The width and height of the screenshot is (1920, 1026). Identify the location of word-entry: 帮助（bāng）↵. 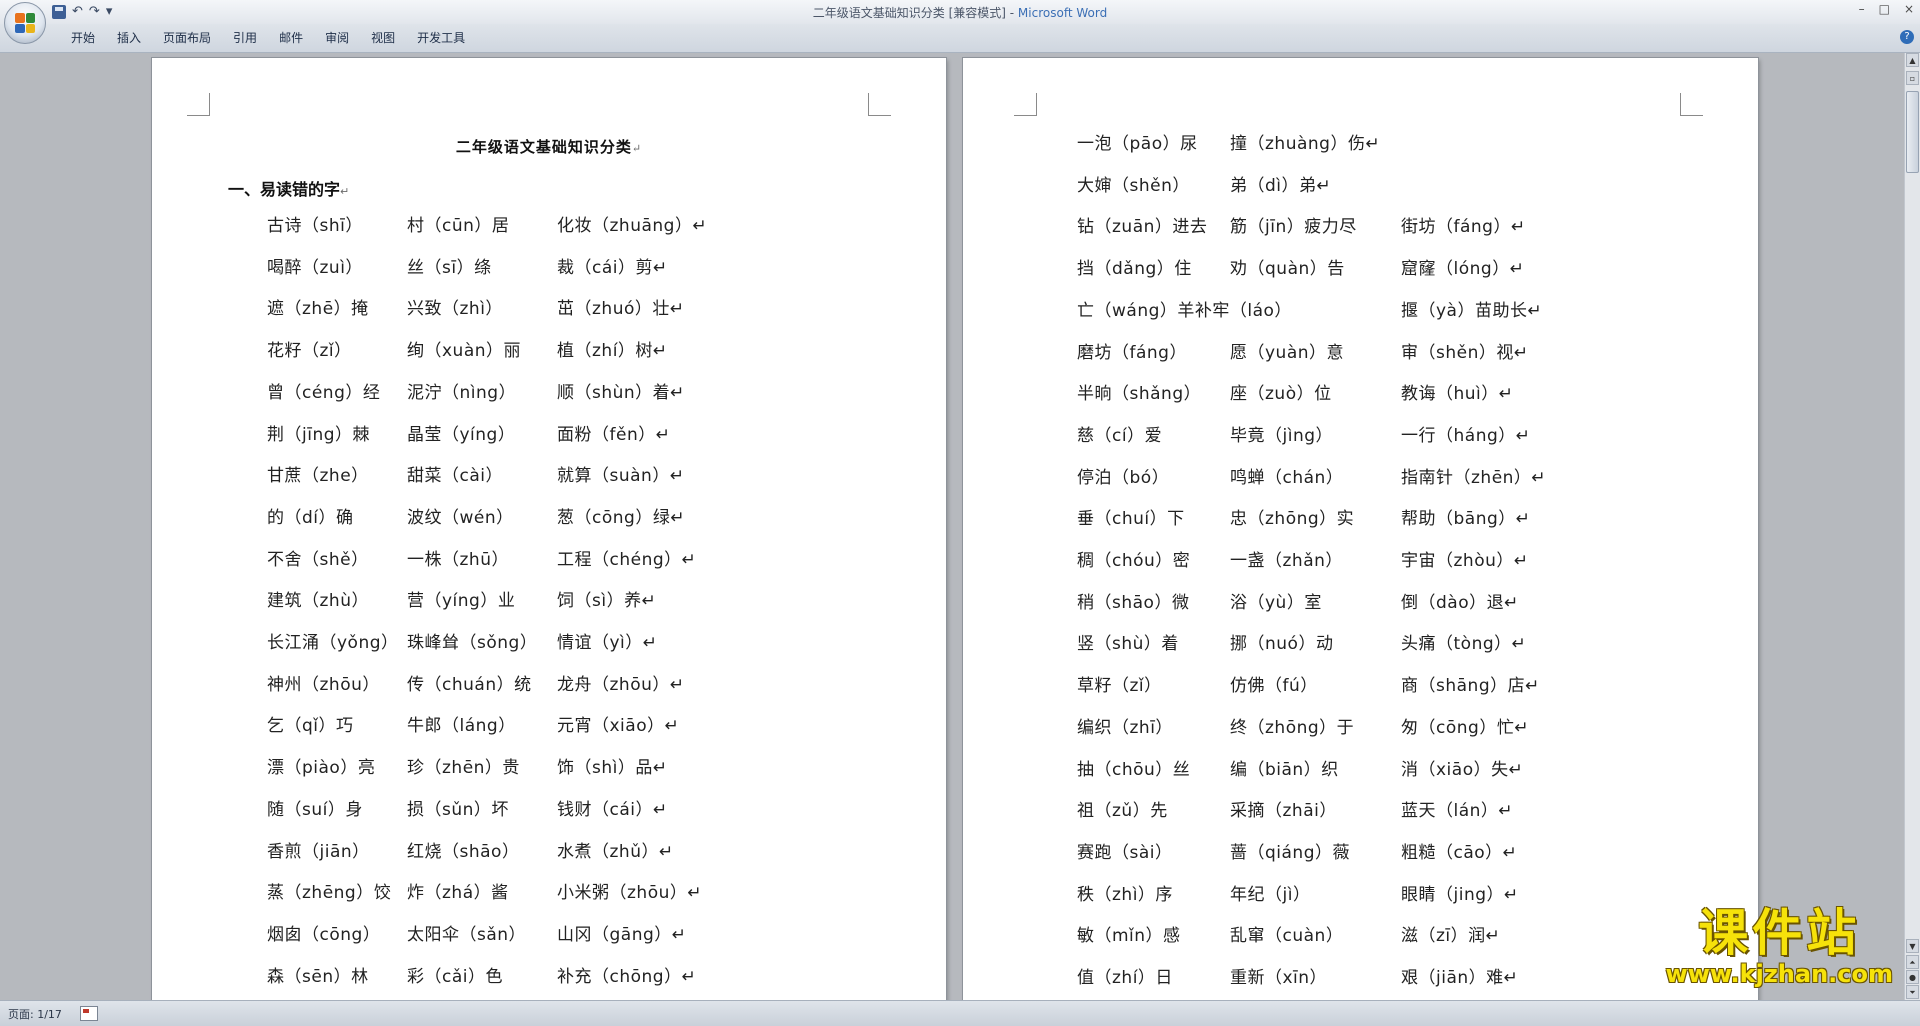
(1466, 519).